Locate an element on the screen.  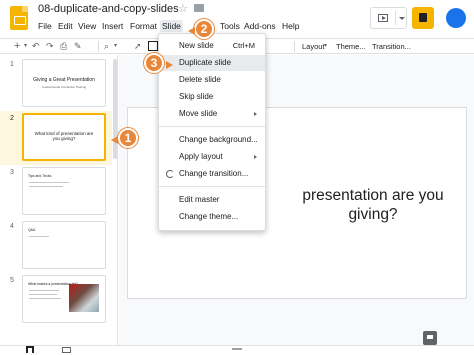
grid-view-icon is located at coordinates (30, 349).